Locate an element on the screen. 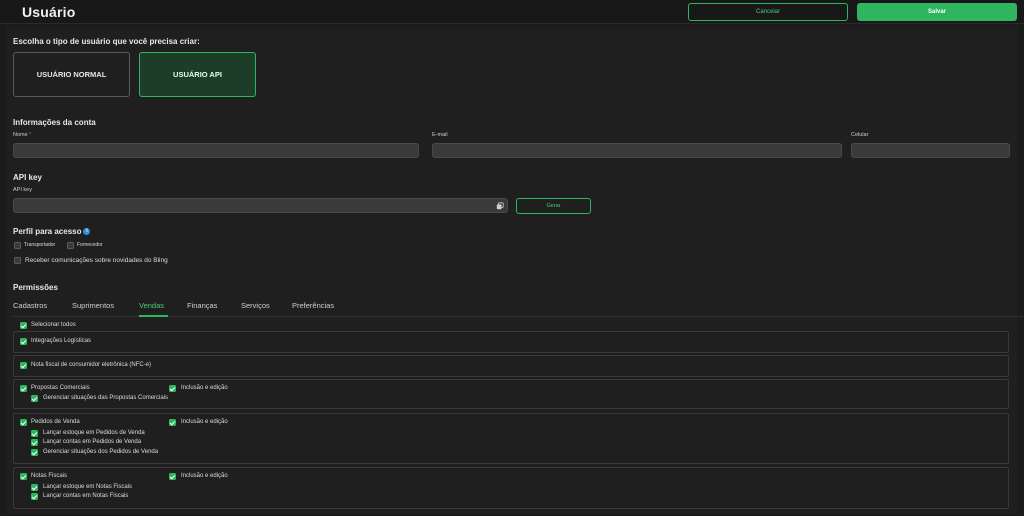 Image resolution: width=1024 pixels, height=516 pixels. checkbox-propostas-inclusao is located at coordinates (172, 388).